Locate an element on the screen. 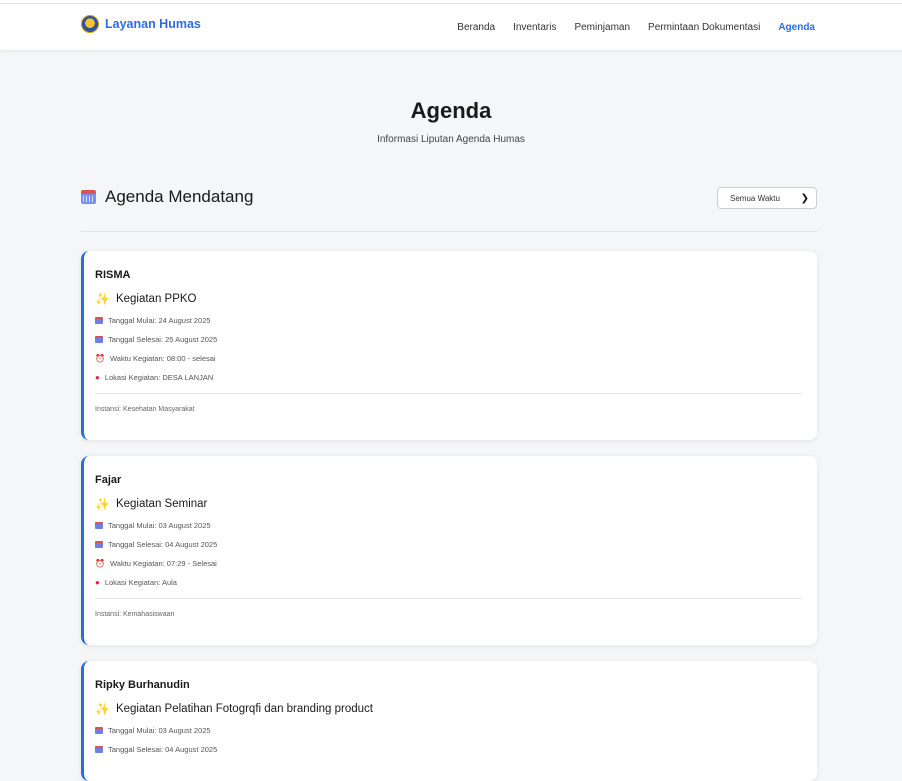 The image size is (902, 781). agenda-instansi: Instansi: Kesehatan Masyarakat is located at coordinates (145, 409).